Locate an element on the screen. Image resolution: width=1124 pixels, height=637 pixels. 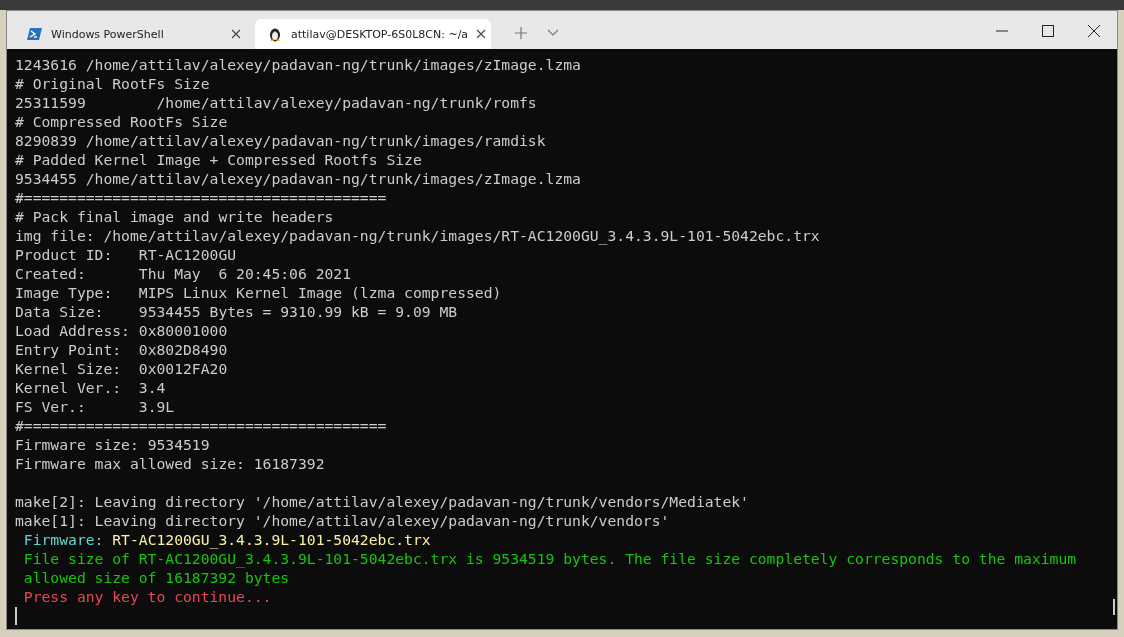
terminal-line: Created: Thu May 6 20:45:06 2021 is located at coordinates (183, 273).